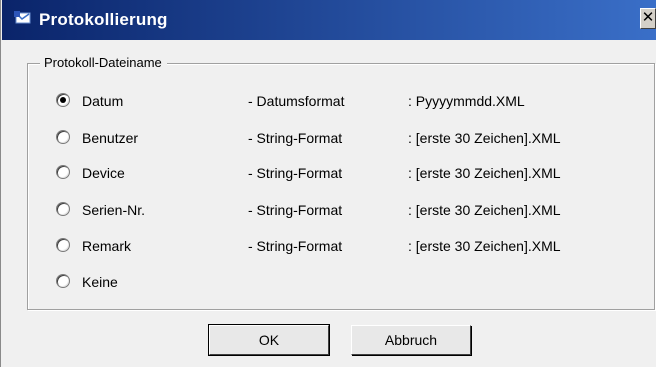  I want to click on option-example-datum: : Pyyyymmdd.XML, so click(466, 101).